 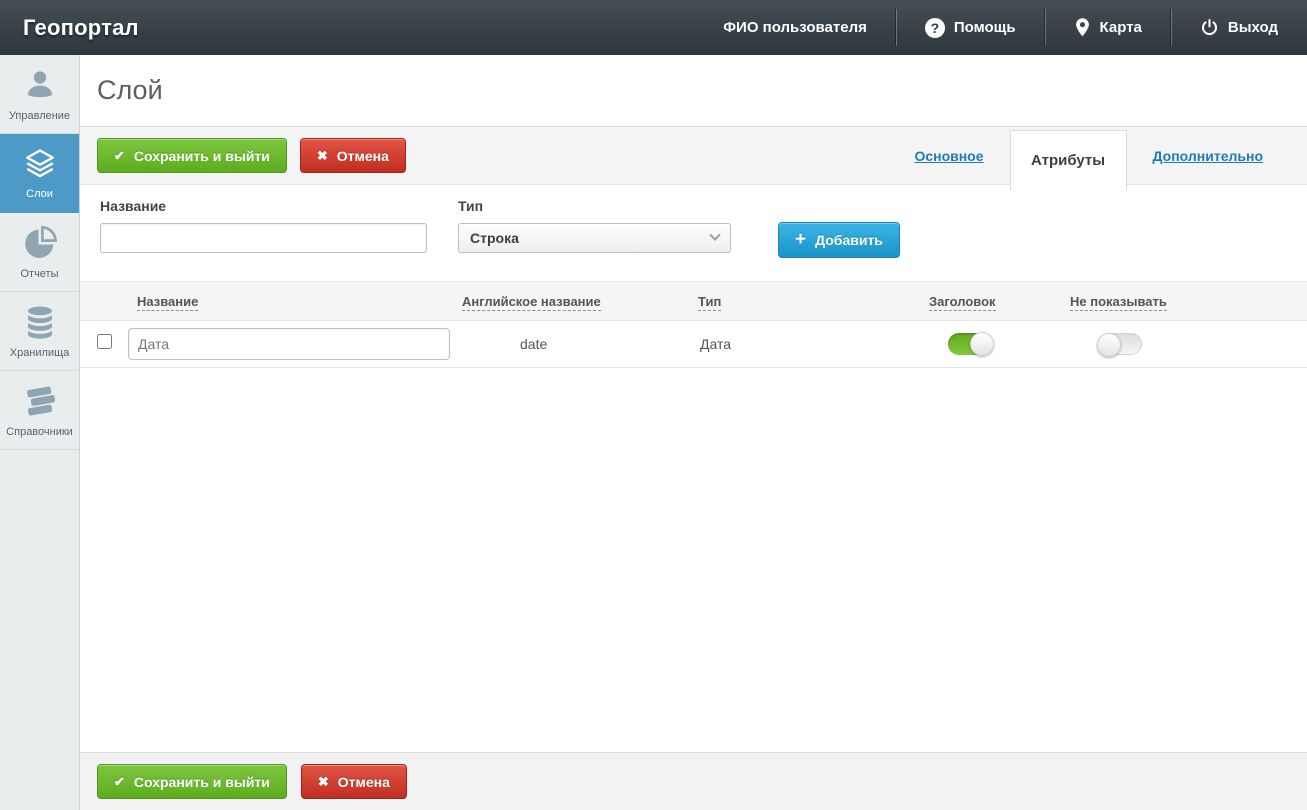 I want to click on sidebar-item-dictionaries: Справочники, so click(x=39, y=410).